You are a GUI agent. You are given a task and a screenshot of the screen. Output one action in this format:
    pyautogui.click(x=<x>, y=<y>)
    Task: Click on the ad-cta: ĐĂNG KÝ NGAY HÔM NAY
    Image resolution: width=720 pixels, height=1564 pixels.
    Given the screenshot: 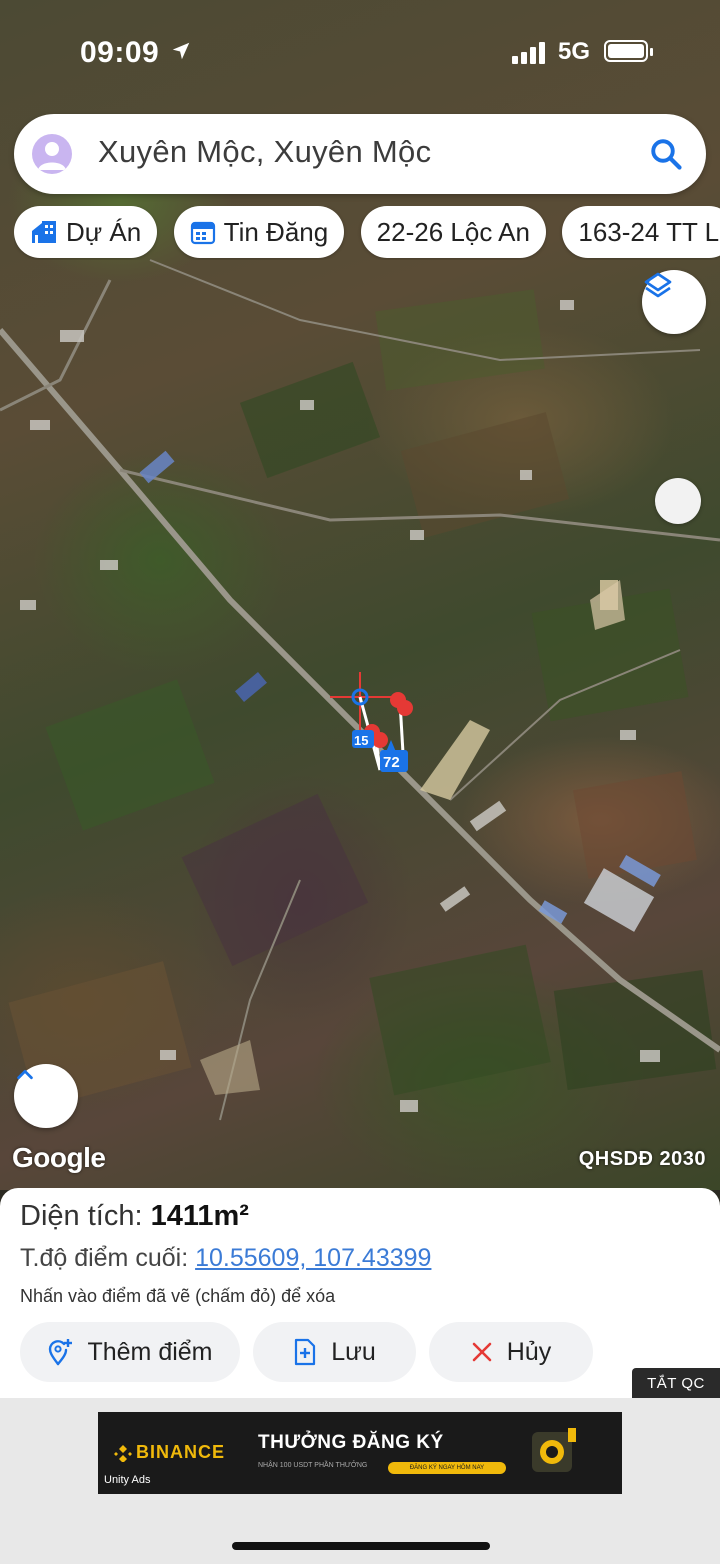 What is the action you would take?
    pyautogui.click(x=447, y=1468)
    